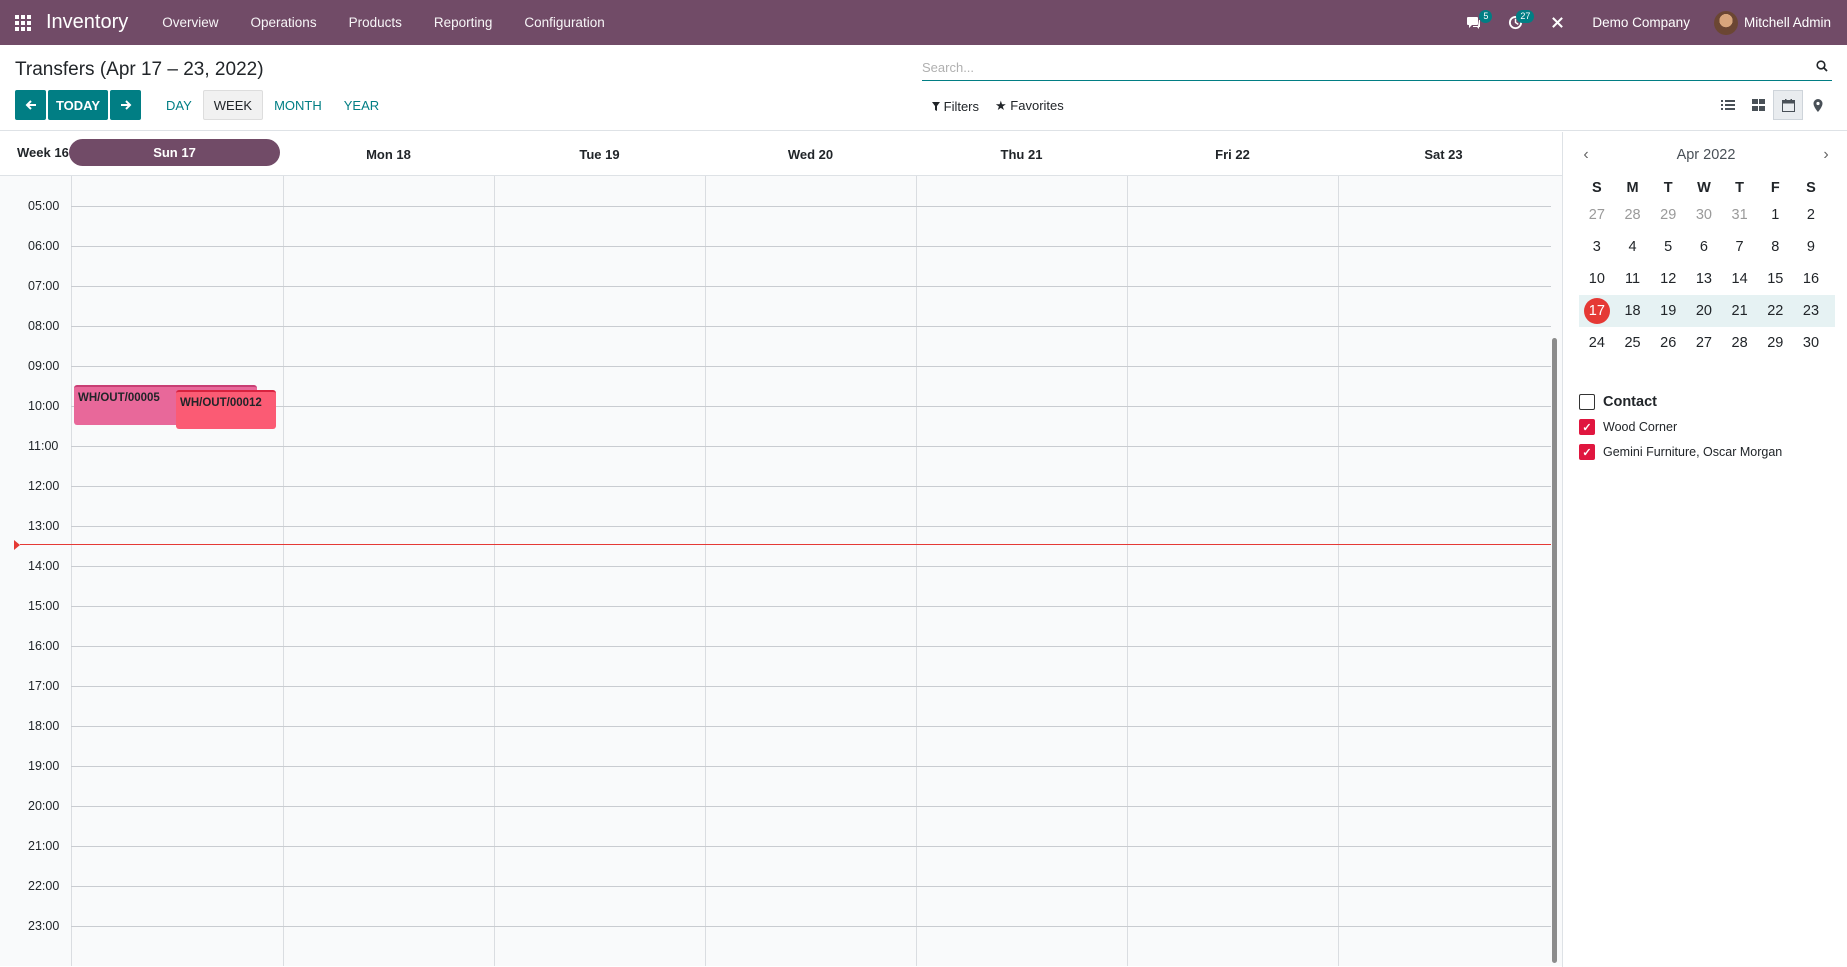 The image size is (1847, 967). What do you see at coordinates (1597, 343) in the screenshot?
I see `mini-calendar-day: 24` at bounding box center [1597, 343].